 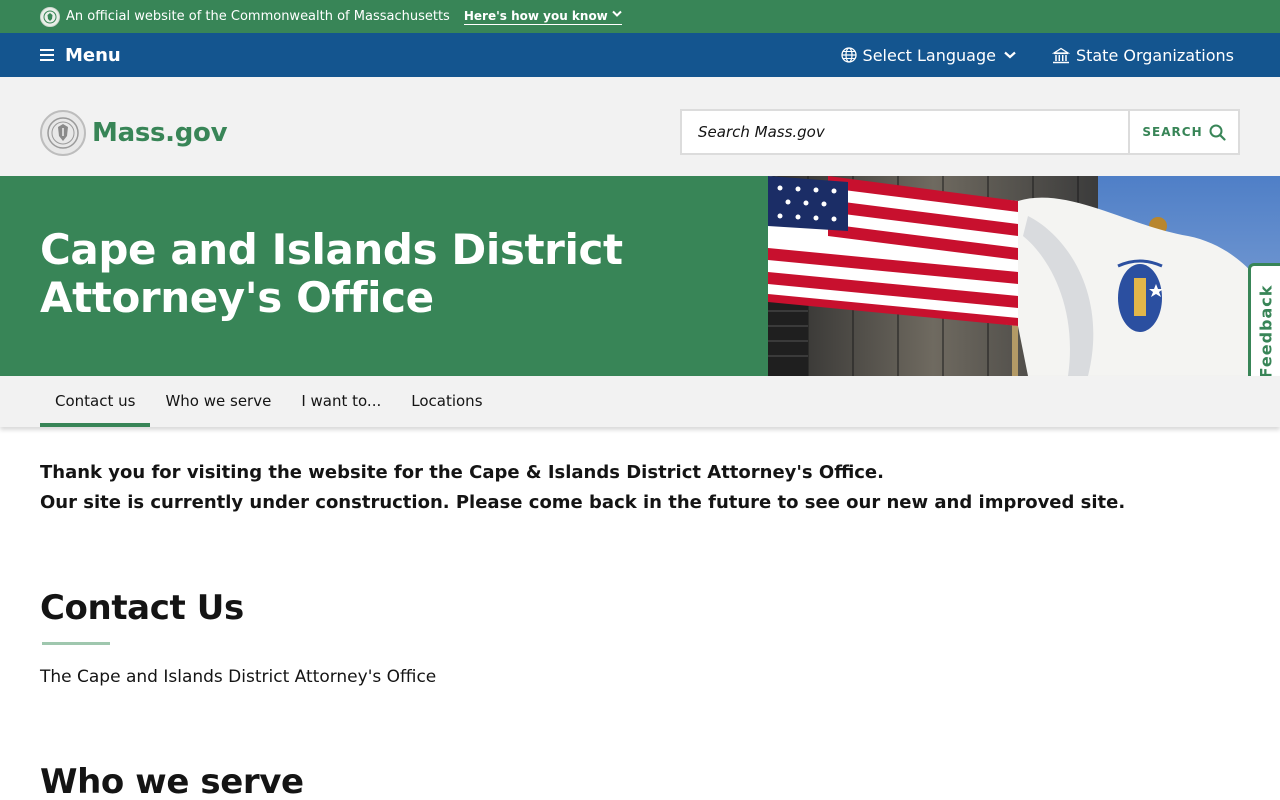 What do you see at coordinates (640, 126) in the screenshot?
I see `site-header: Mass.gov SEARCH` at bounding box center [640, 126].